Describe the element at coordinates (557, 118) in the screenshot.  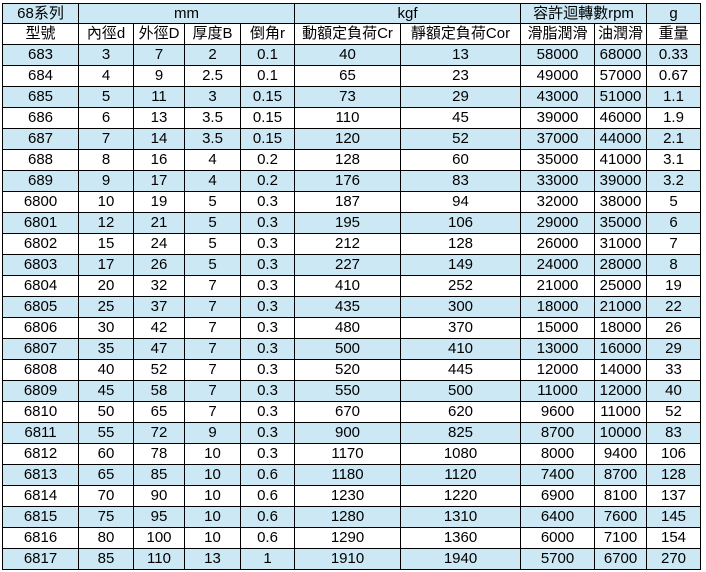
I see `cell-grease-speed: 39000` at that location.